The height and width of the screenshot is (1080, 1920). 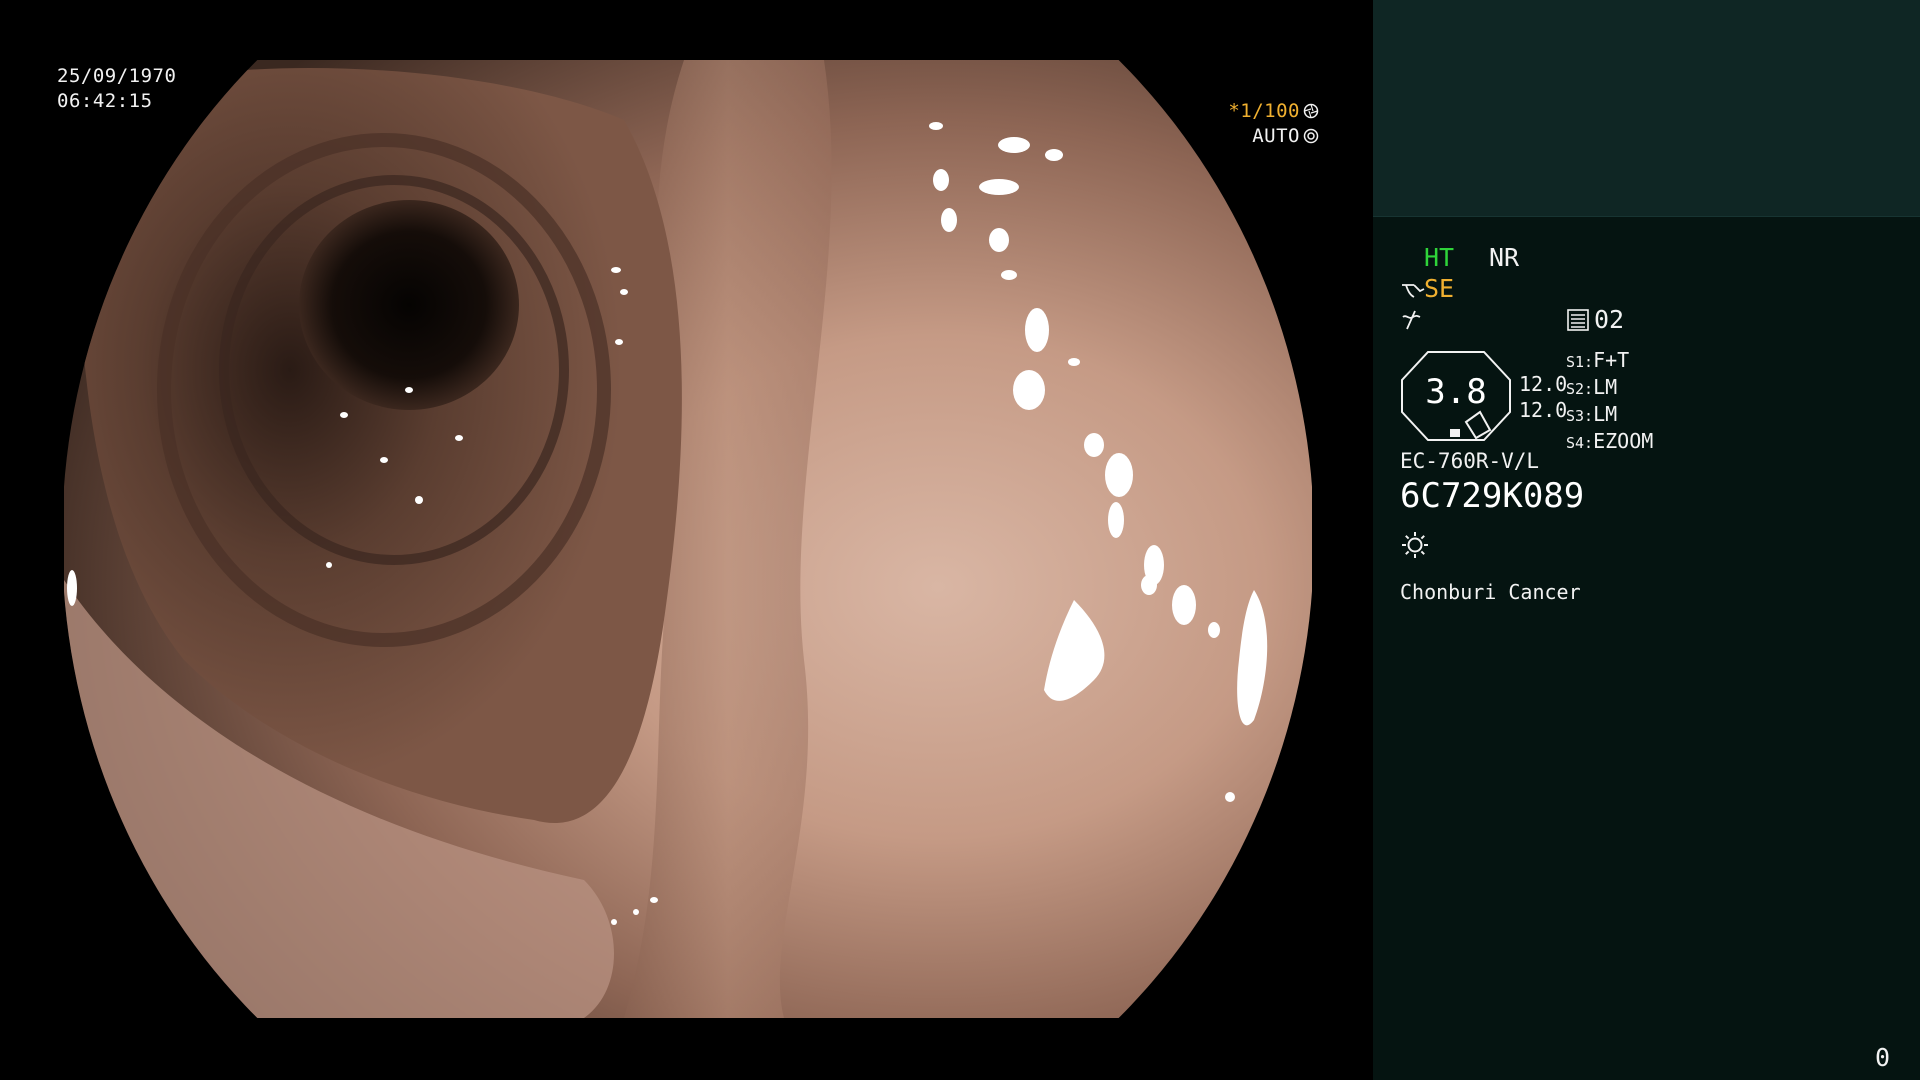 I want to click on time-text: 06:42:15, so click(x=105, y=101).